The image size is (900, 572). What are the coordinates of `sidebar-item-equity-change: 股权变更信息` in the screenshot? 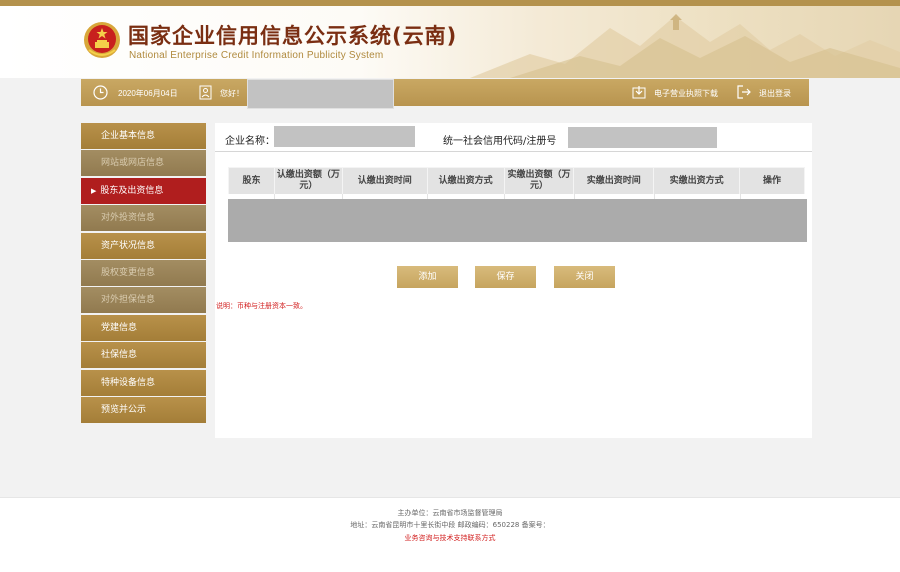 It's located at (143, 272).